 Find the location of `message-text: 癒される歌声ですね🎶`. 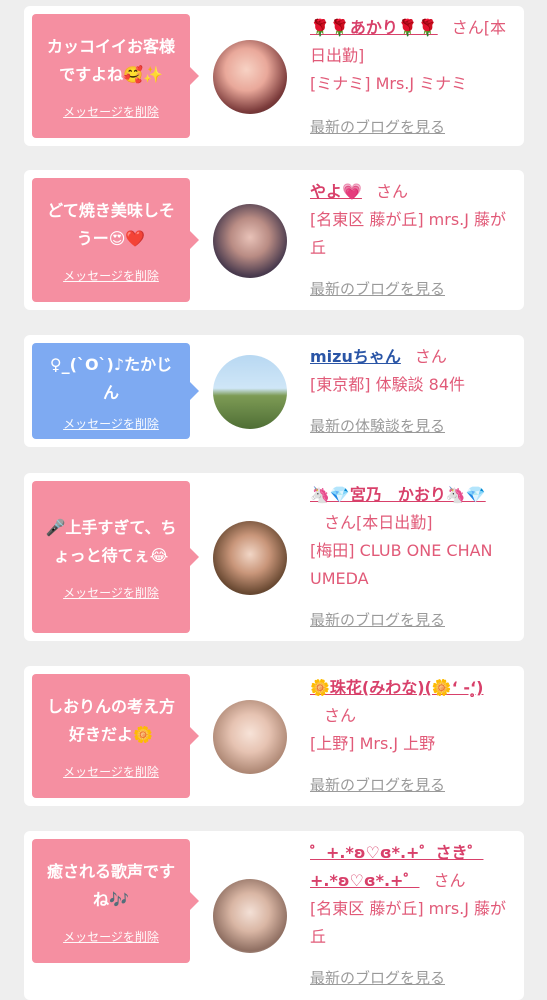

message-text: 癒される歌声ですね🎶 is located at coordinates (110, 885).